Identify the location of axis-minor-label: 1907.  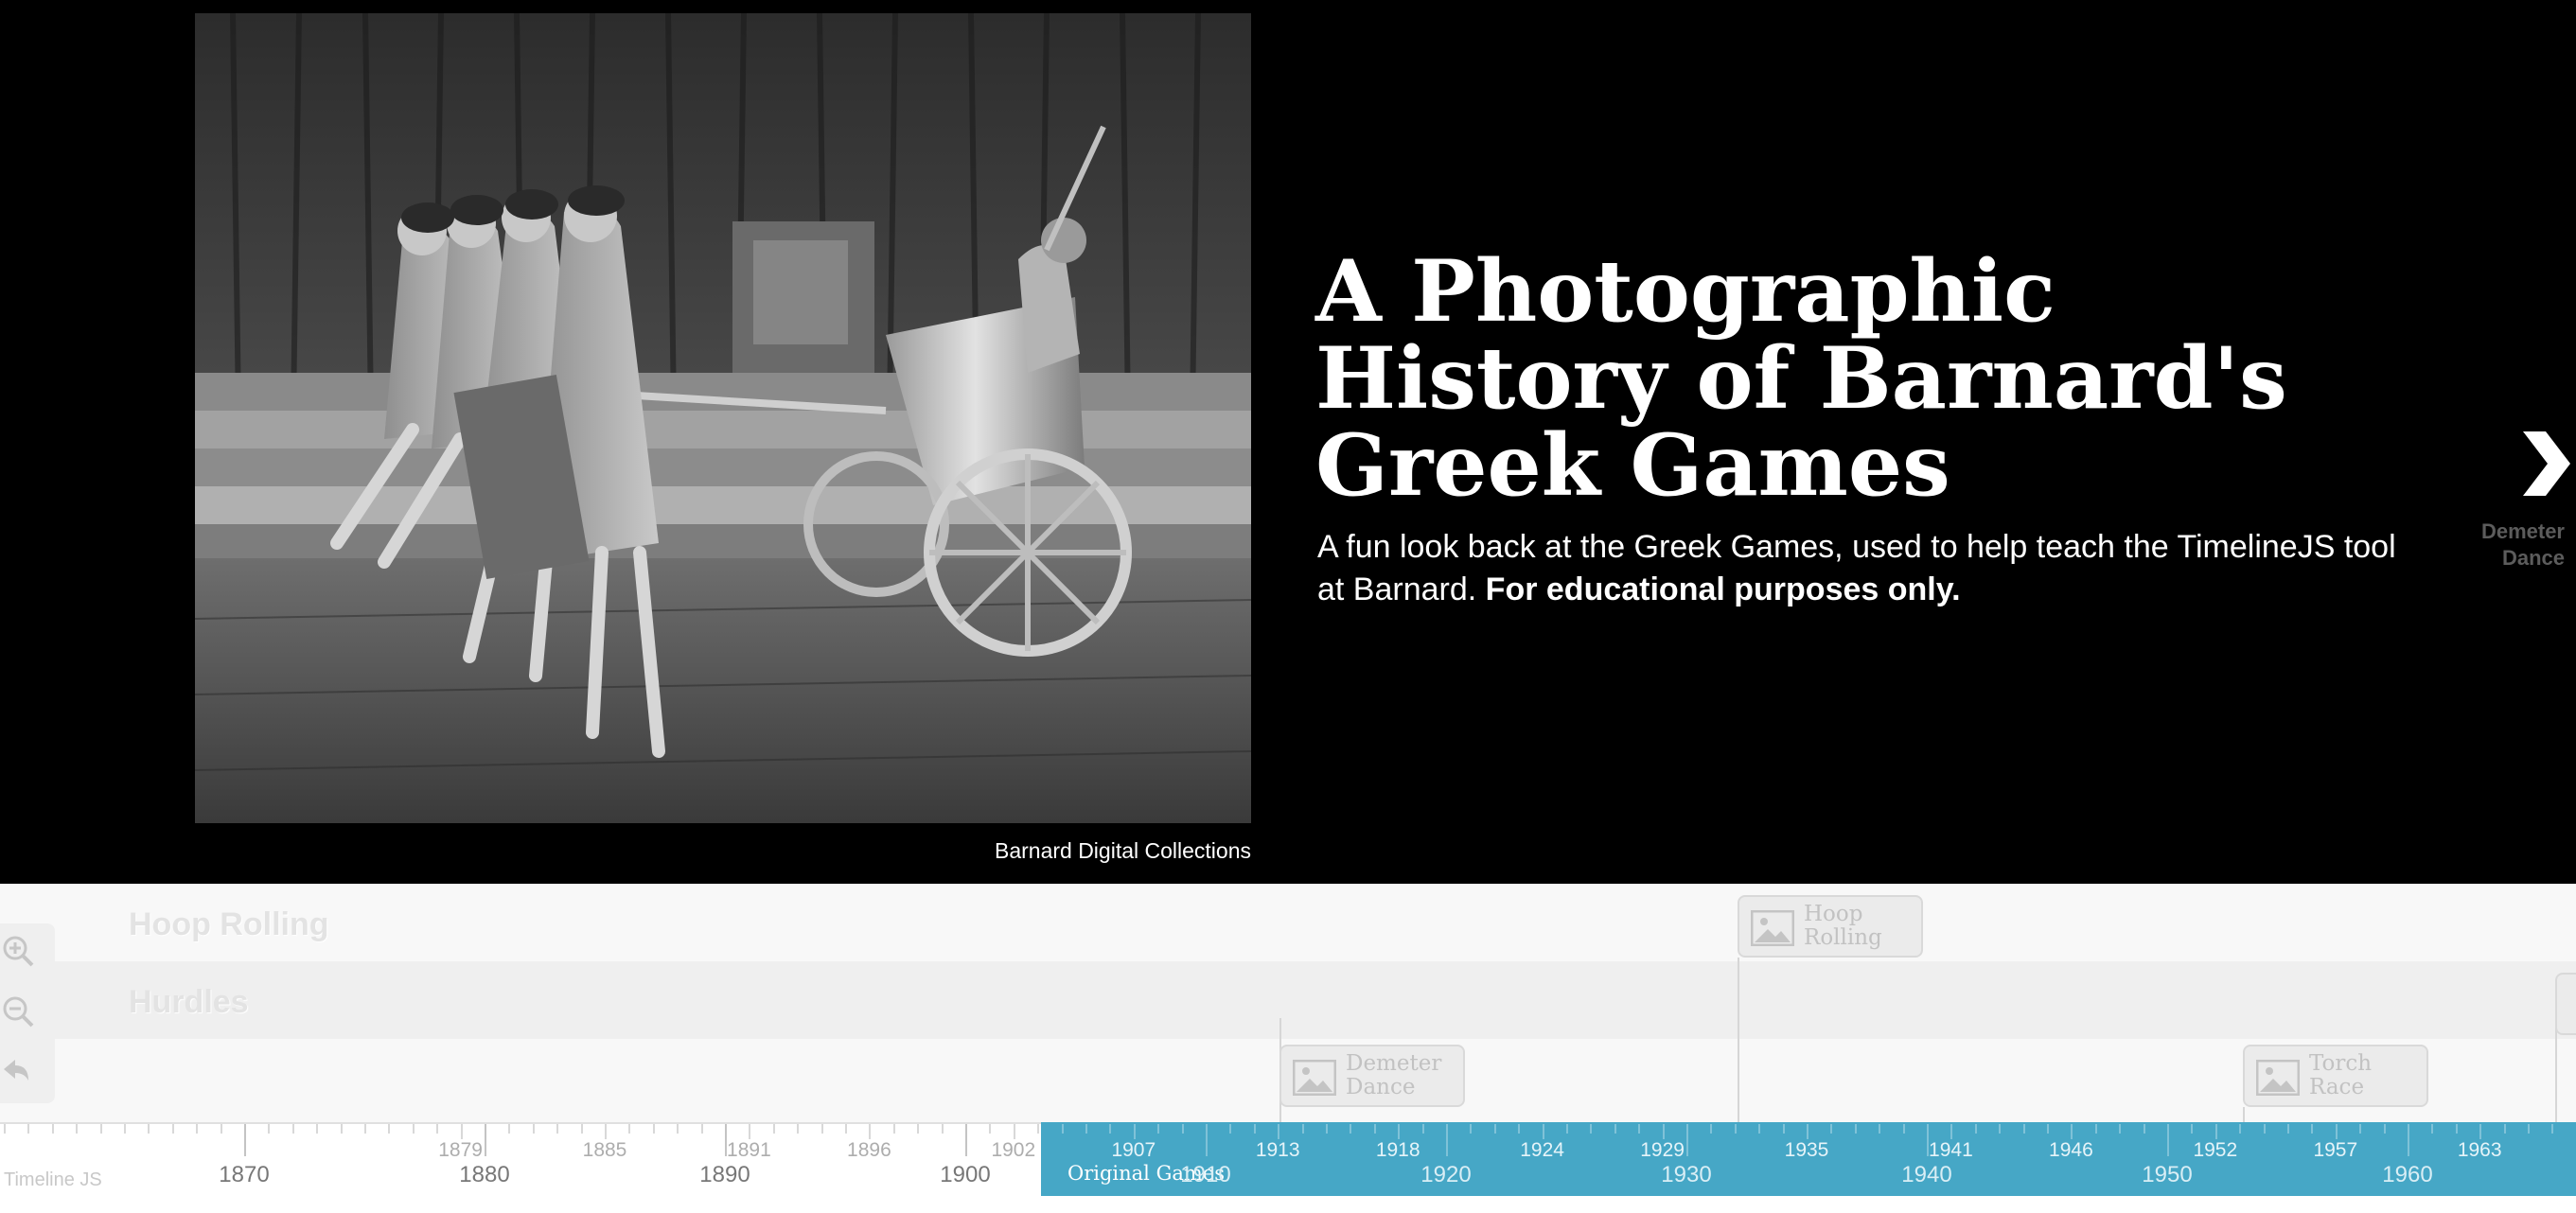
(1133, 1150).